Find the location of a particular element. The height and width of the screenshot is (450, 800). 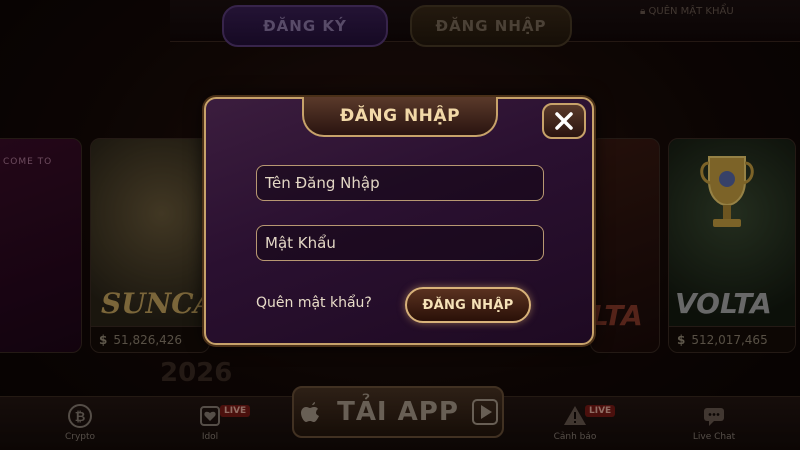

close-button is located at coordinates (564, 121).